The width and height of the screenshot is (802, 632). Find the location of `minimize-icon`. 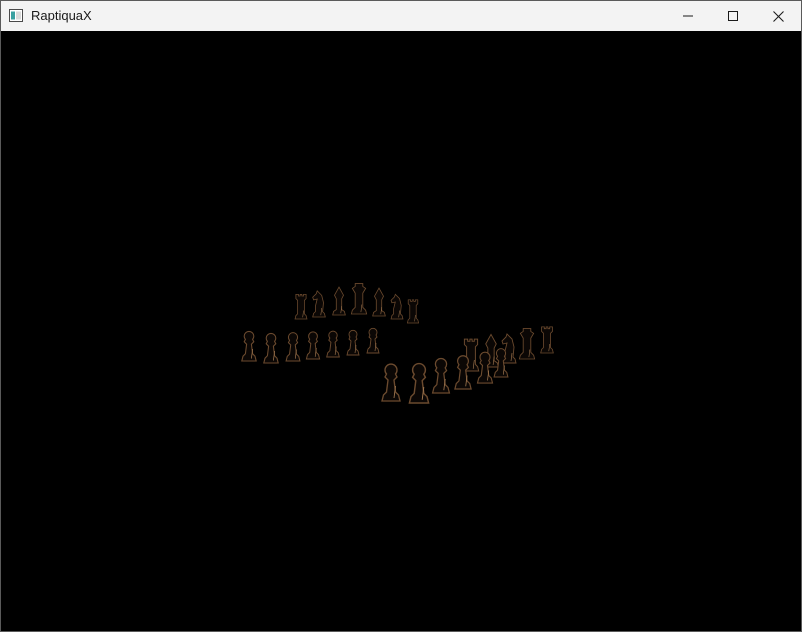

minimize-icon is located at coordinates (688, 16).